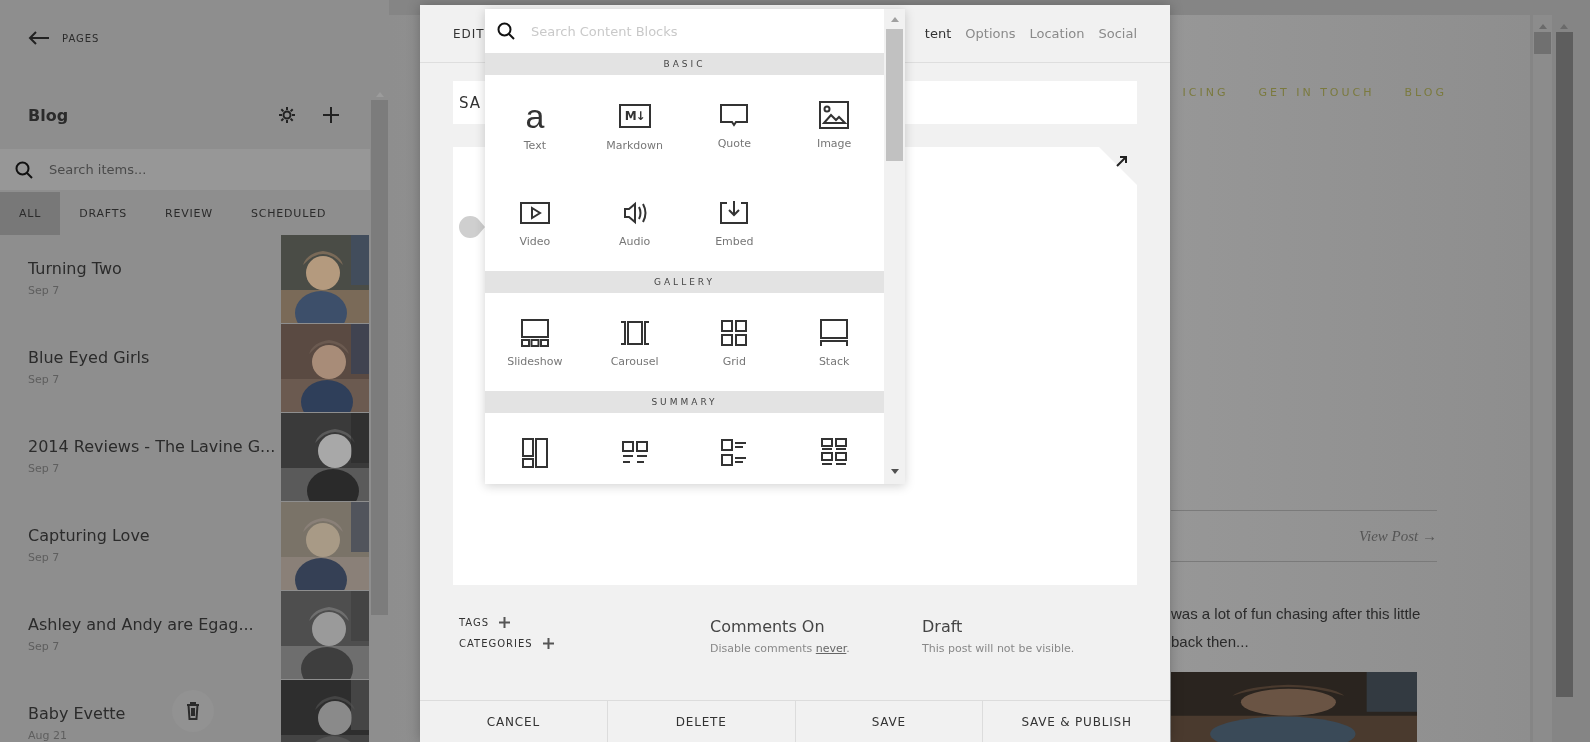 The image size is (1590, 742). Describe the element at coordinates (834, 361) in the screenshot. I see `block-label: Stack` at that location.